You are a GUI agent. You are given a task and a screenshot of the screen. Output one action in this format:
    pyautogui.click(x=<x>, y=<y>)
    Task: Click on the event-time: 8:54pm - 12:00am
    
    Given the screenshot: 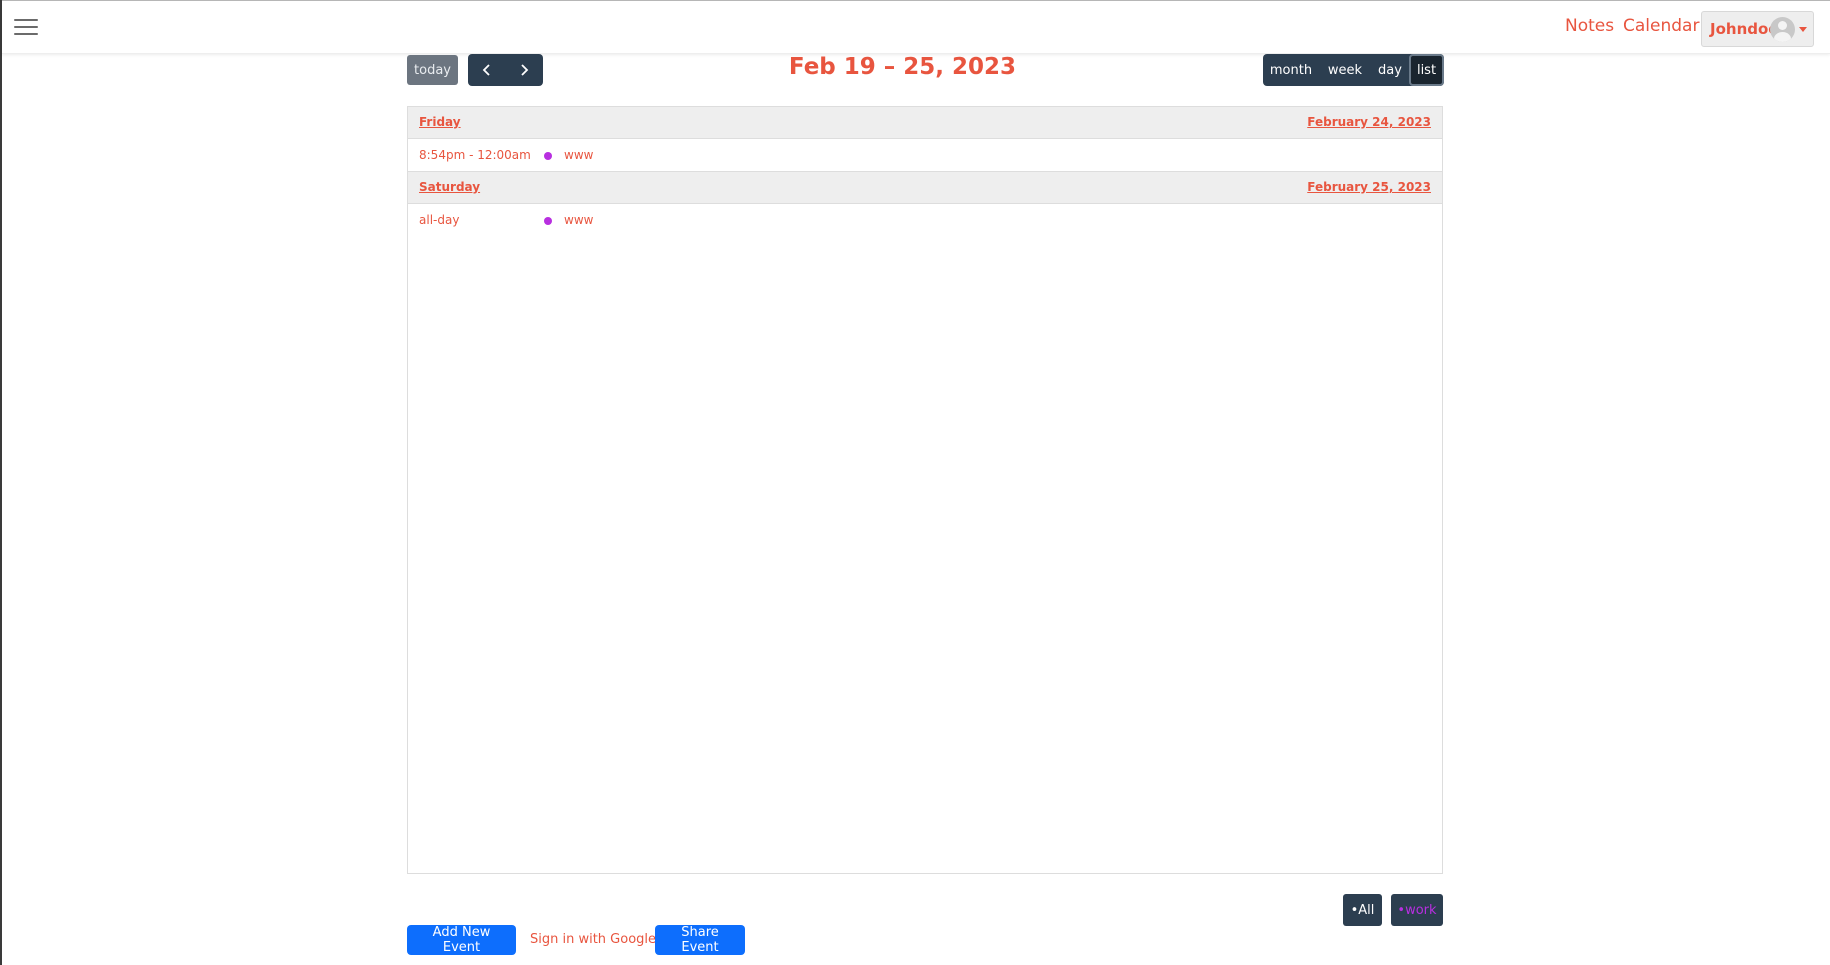 What is the action you would take?
    pyautogui.click(x=475, y=155)
    